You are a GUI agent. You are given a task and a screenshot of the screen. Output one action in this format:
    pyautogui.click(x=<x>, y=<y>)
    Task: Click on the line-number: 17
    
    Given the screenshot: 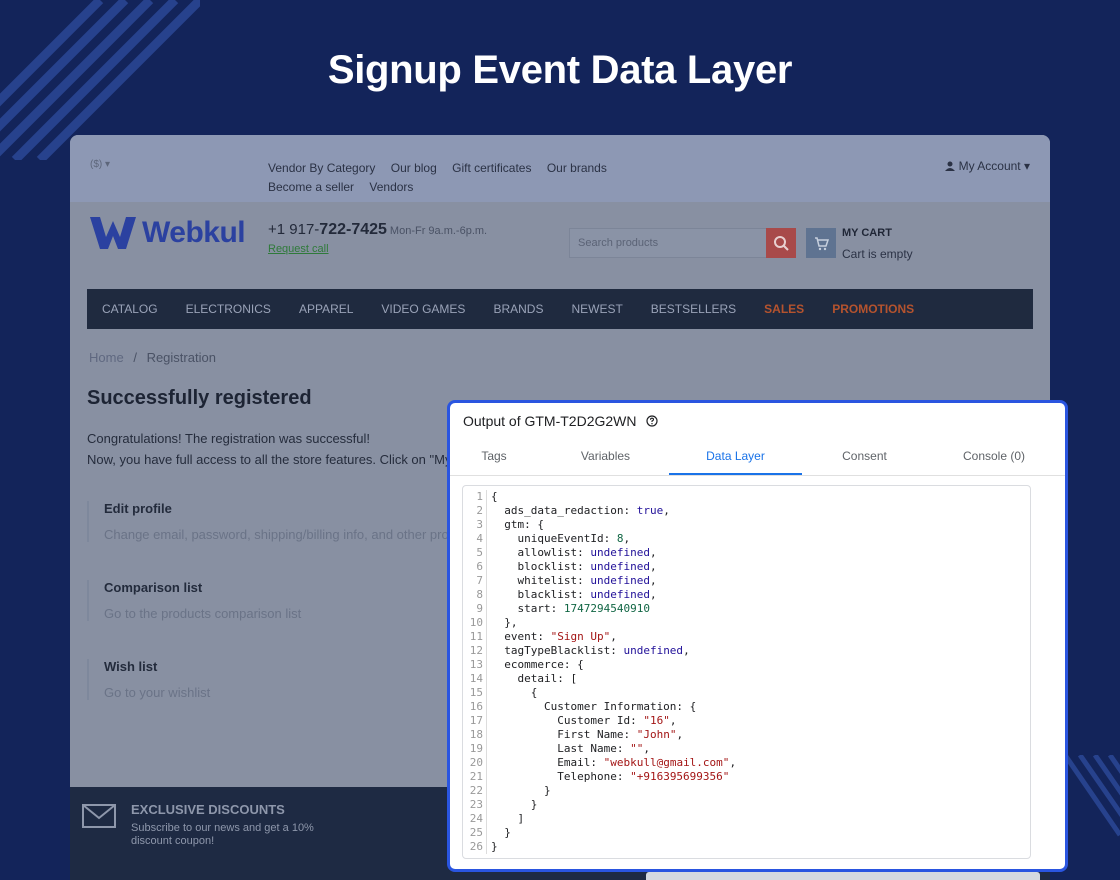 What is the action you would take?
    pyautogui.click(x=475, y=721)
    